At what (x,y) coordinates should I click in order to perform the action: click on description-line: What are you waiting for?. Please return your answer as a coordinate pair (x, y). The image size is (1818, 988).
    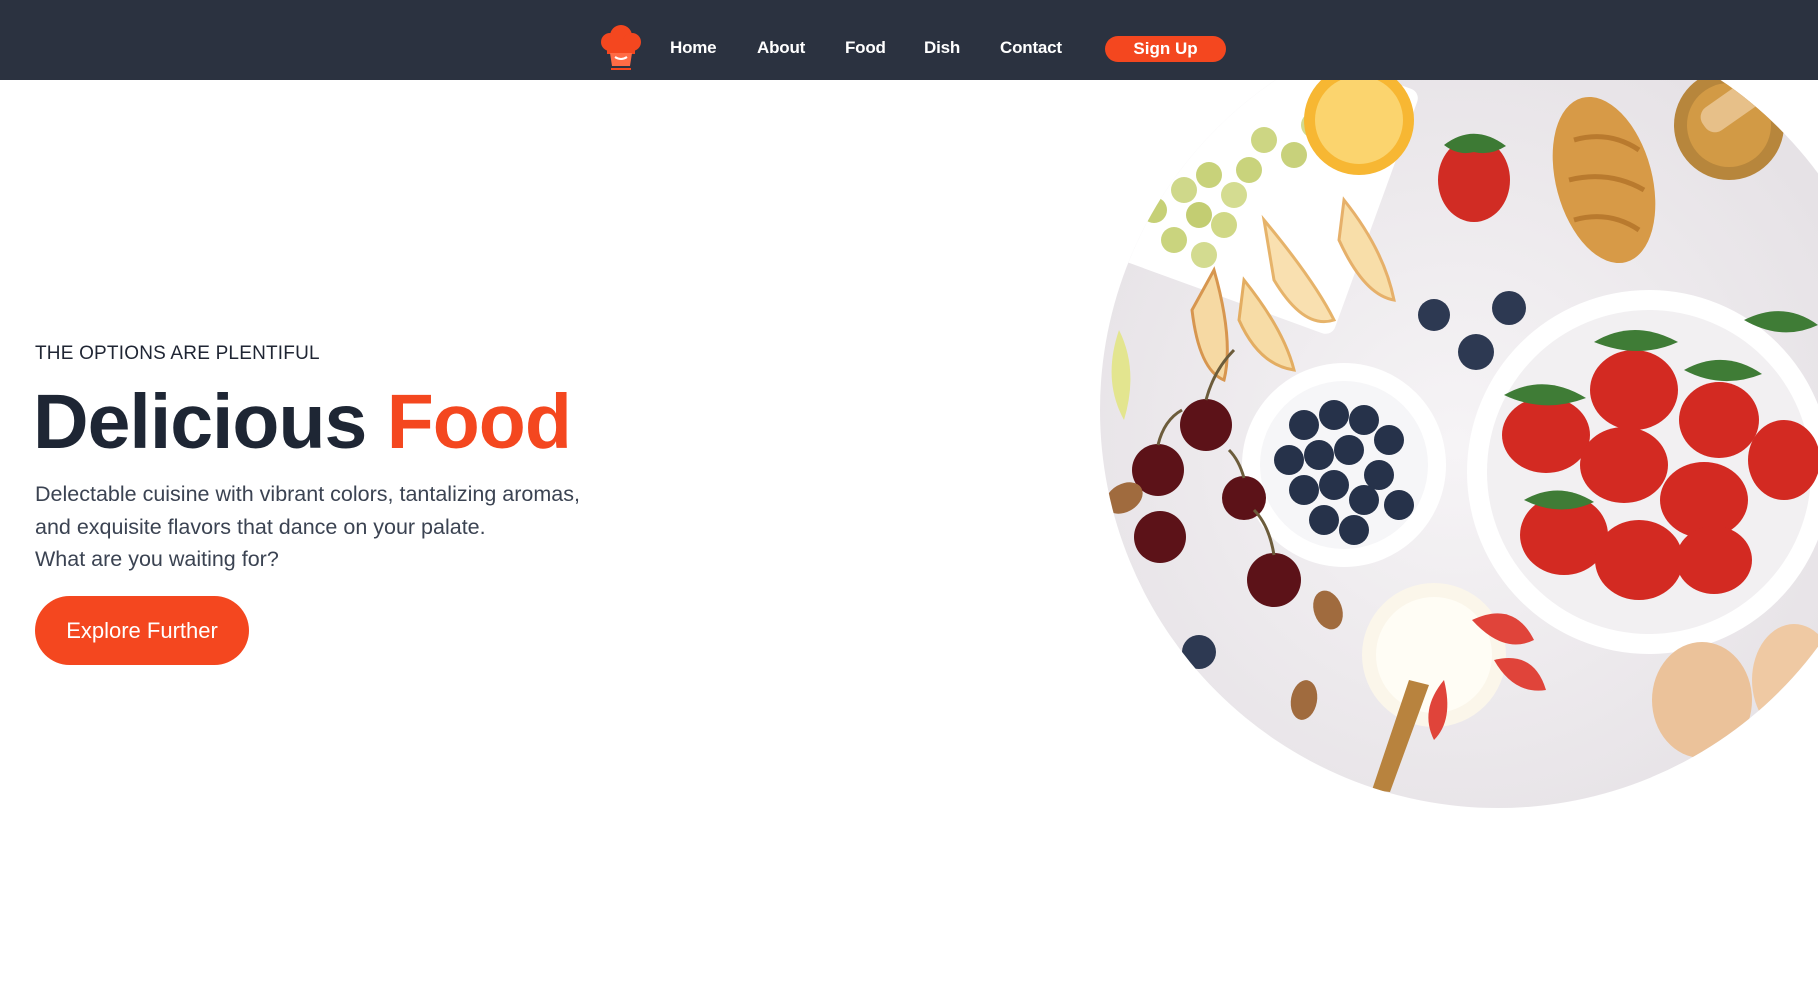
    Looking at the image, I should click on (157, 559).